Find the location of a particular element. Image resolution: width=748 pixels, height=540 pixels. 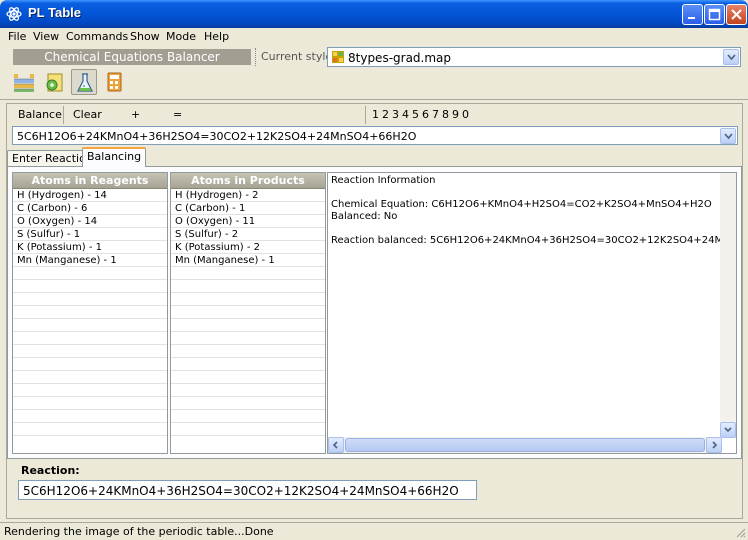

list-item: S (Sulfur) - 2 is located at coordinates (248, 234).